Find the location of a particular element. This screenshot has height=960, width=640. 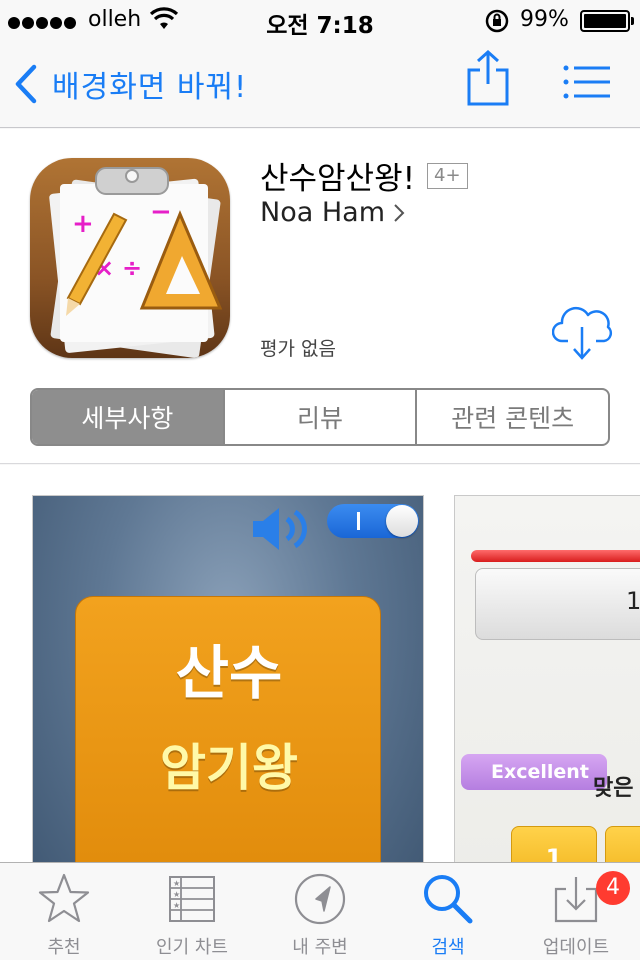

app-icon-artwork: + − × ÷ is located at coordinates (136, 262).